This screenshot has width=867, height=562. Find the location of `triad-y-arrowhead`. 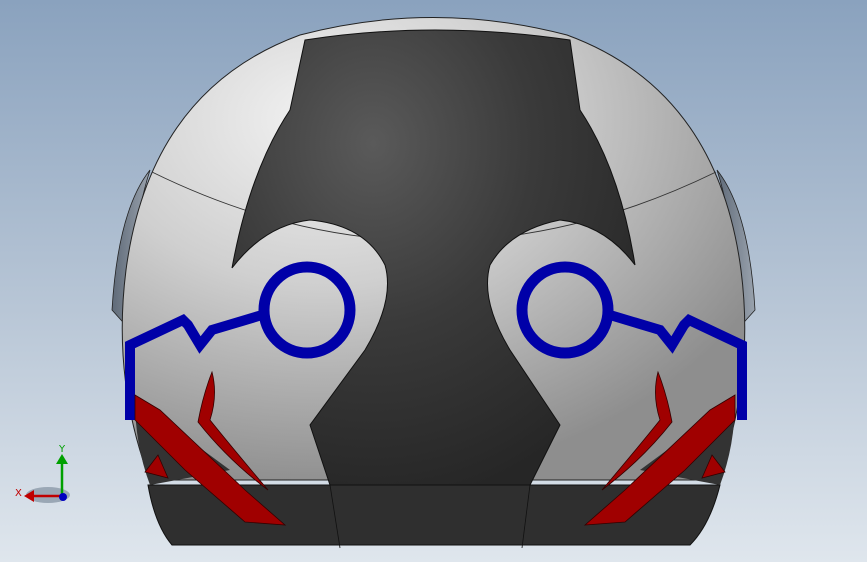

triad-y-arrowhead is located at coordinates (62, 459).